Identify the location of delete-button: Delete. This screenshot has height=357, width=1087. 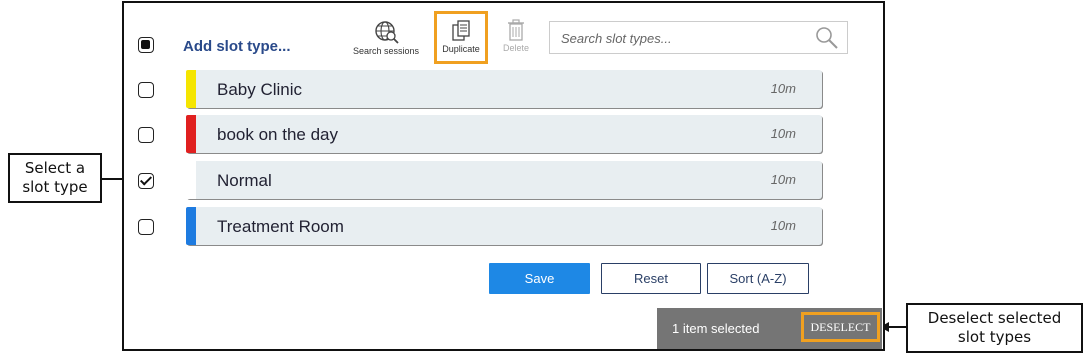
(516, 36).